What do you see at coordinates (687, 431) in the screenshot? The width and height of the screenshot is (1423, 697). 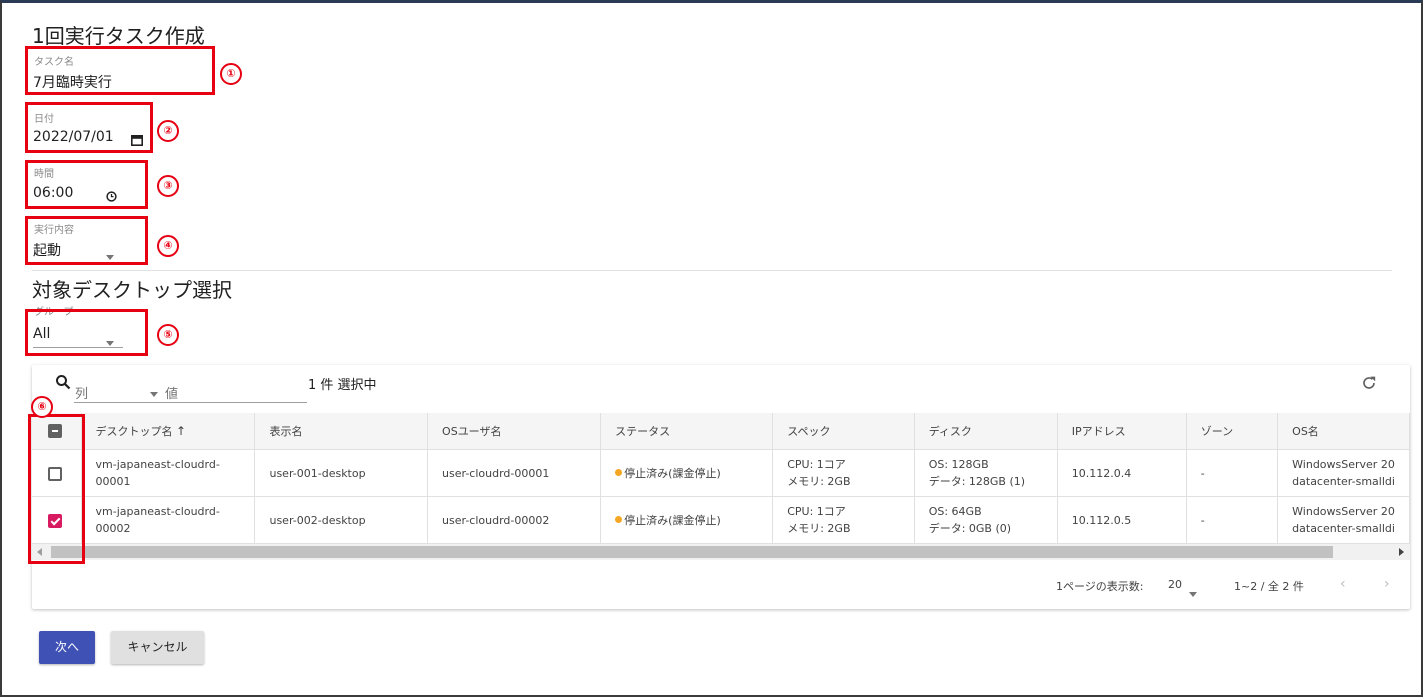 I see `column-header-status: ステータス` at bounding box center [687, 431].